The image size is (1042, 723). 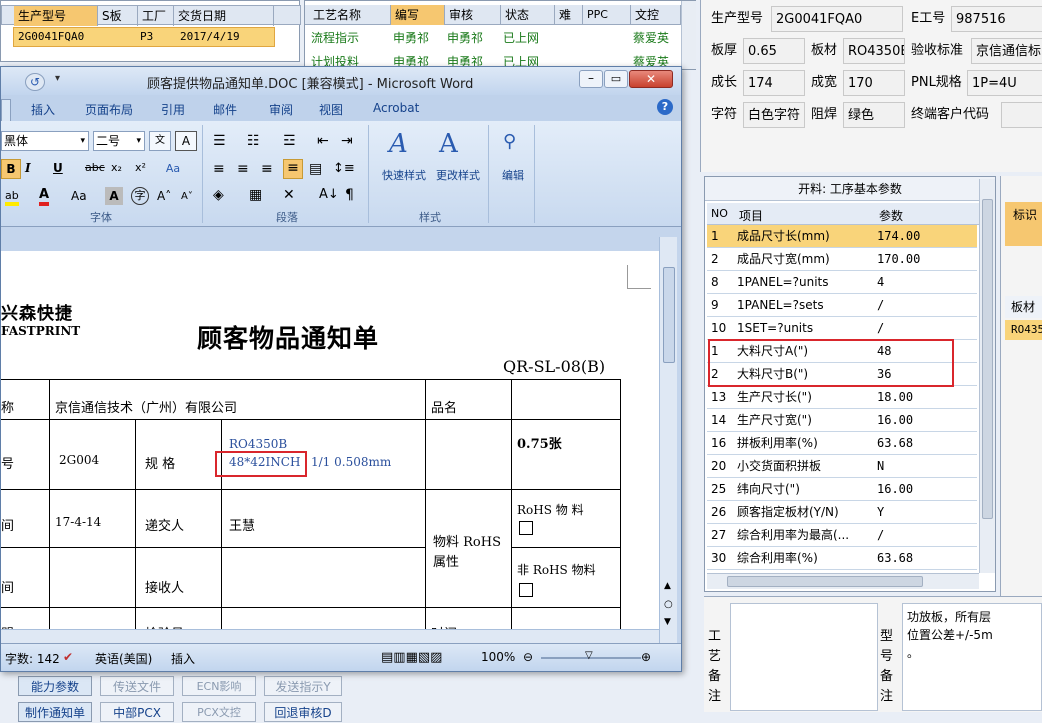 What do you see at coordinates (842, 282) in the screenshot?
I see `params-row: 8 1PANEL=?units 4` at bounding box center [842, 282].